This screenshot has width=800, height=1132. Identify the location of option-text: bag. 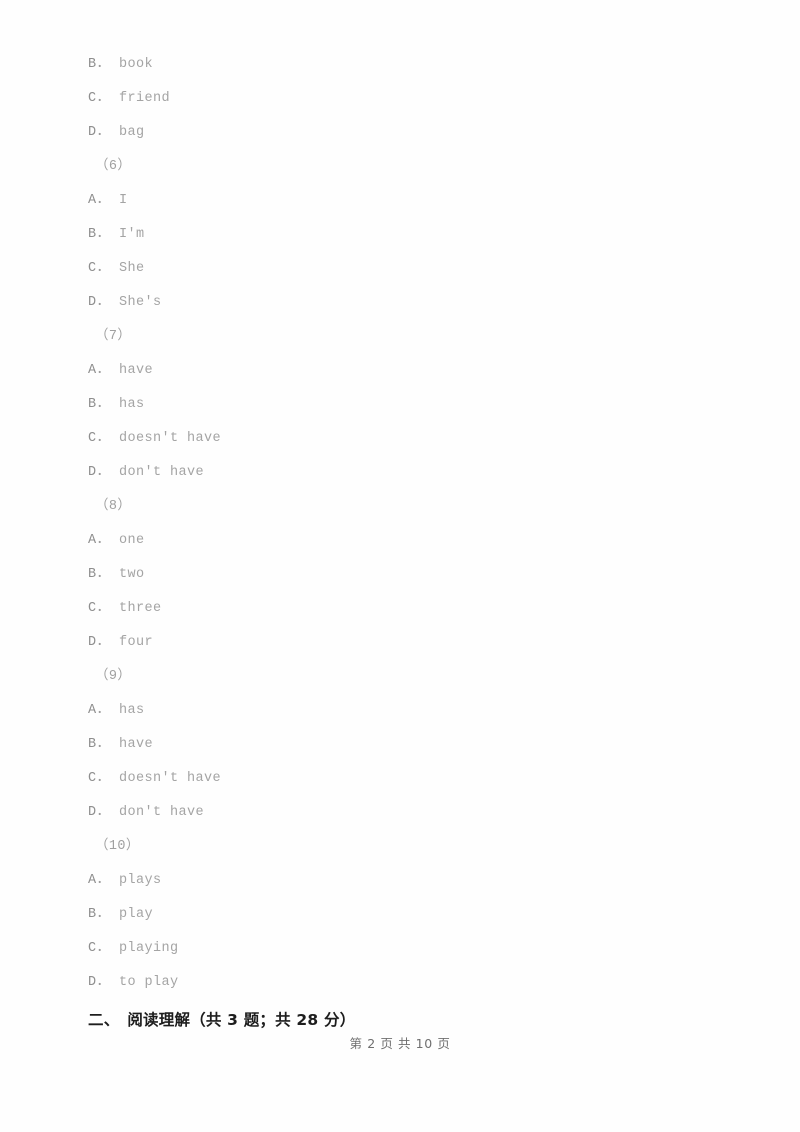
(131, 132).